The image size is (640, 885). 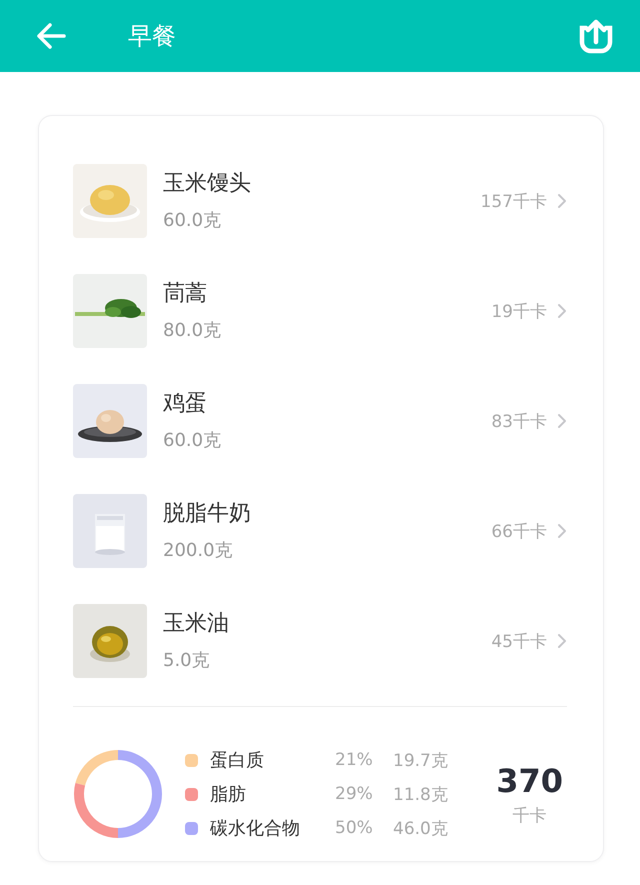 What do you see at coordinates (187, 660) in the screenshot?
I see `food-amount: 5.0克` at bounding box center [187, 660].